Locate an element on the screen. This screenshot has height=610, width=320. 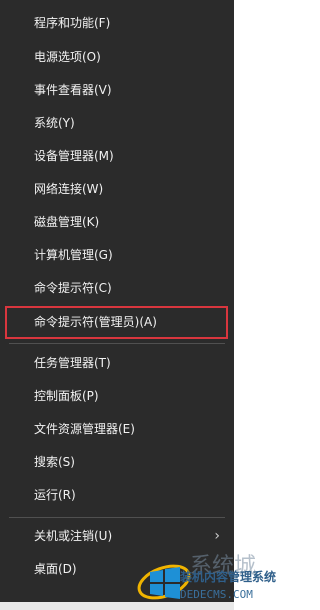
watermark: 系统城 装机内容管理系统 DEDECMS.COM is located at coordinates (214, 579).